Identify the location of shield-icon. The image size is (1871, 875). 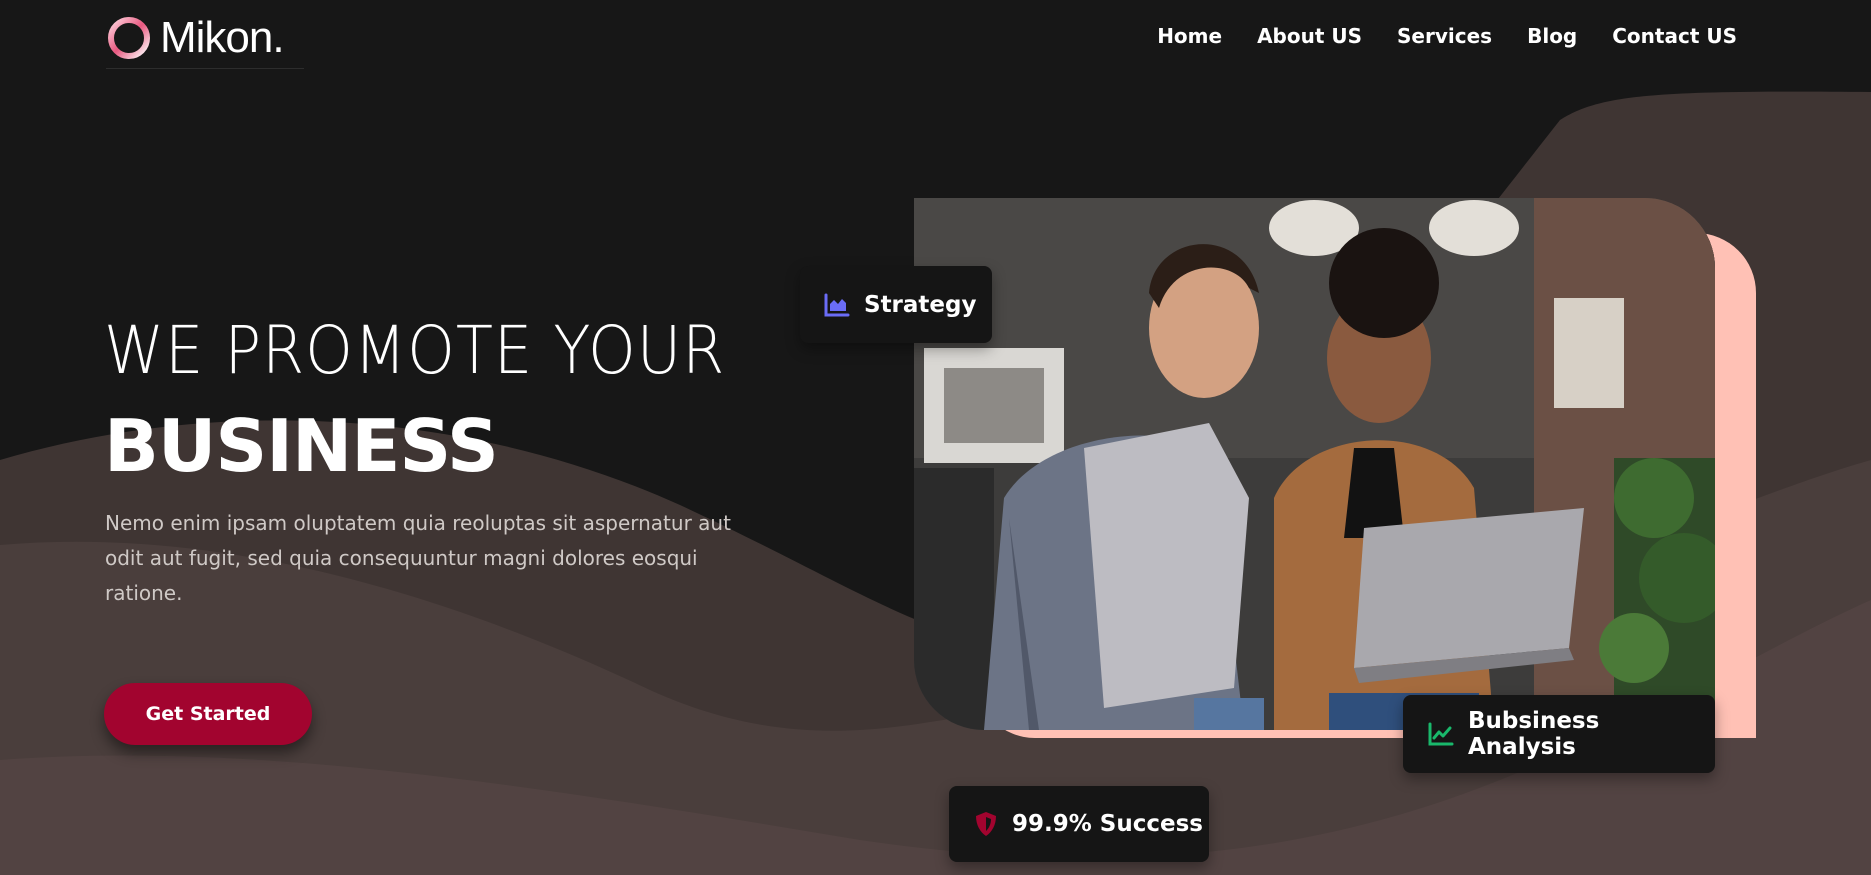
(986, 824).